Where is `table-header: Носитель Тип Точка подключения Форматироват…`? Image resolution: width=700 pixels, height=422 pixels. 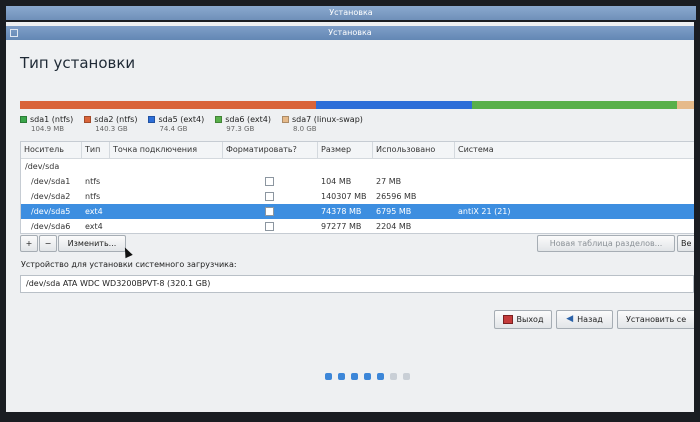 table-header: Носитель Тип Точка подключения Форматироват… is located at coordinates (357, 150).